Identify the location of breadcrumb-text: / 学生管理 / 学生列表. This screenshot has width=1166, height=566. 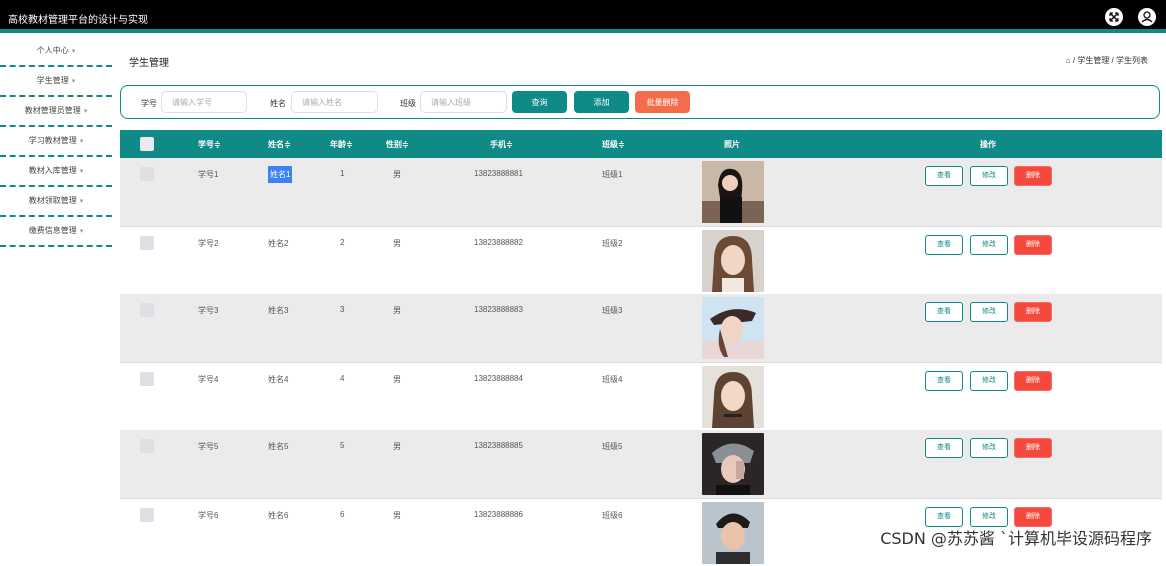
(1110, 60).